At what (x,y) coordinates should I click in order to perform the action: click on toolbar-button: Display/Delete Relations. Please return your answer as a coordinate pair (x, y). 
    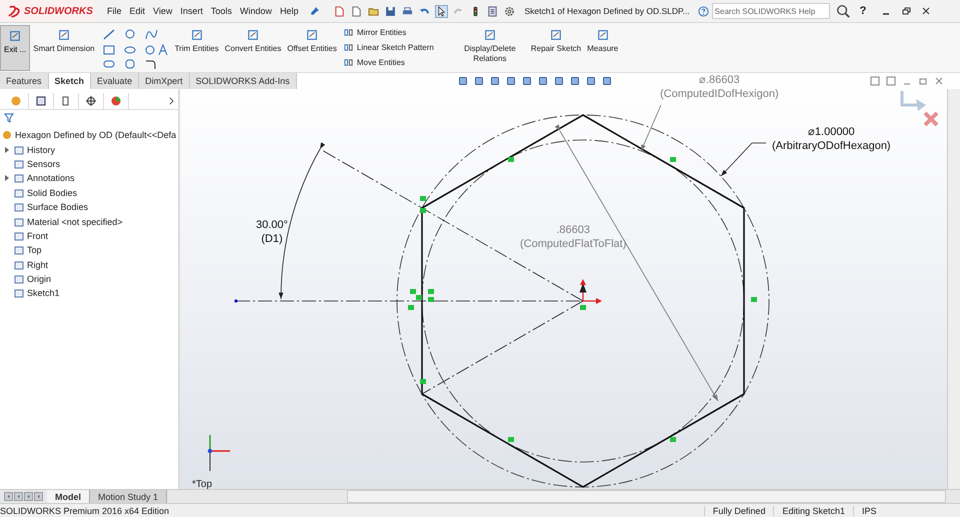
    Looking at the image, I should click on (490, 48).